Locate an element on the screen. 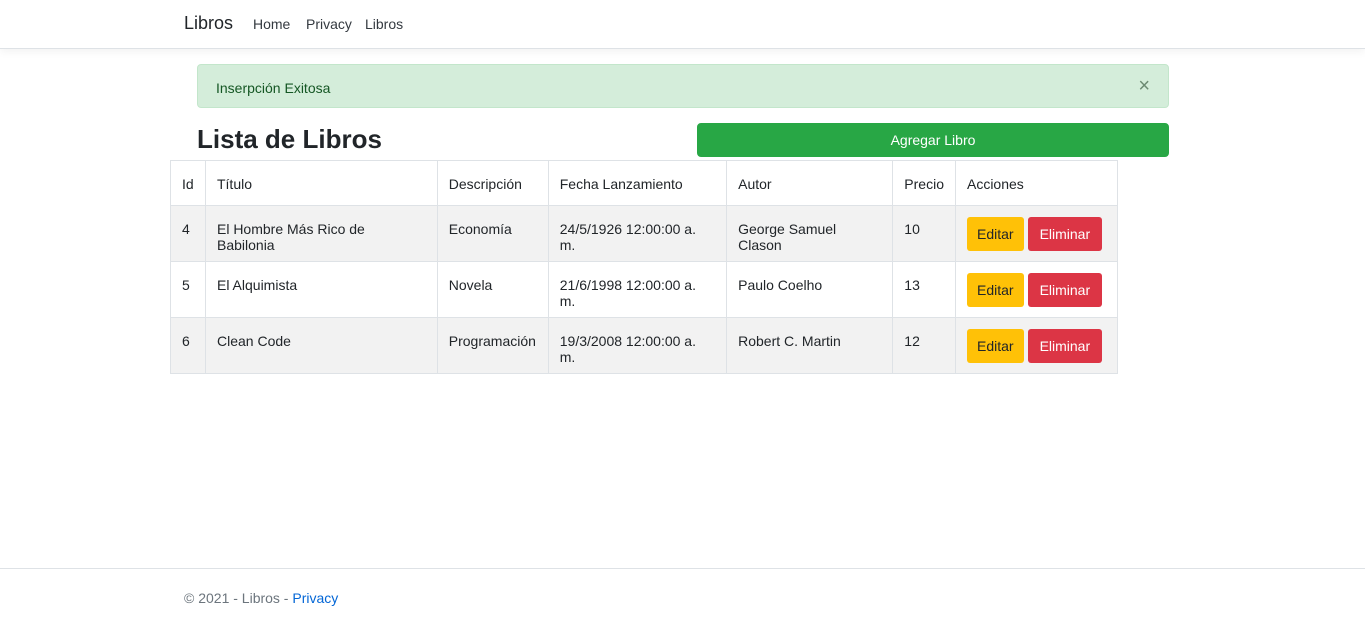 This screenshot has height=619, width=1365. alert-message: Inserpción Exitosa is located at coordinates (273, 88).